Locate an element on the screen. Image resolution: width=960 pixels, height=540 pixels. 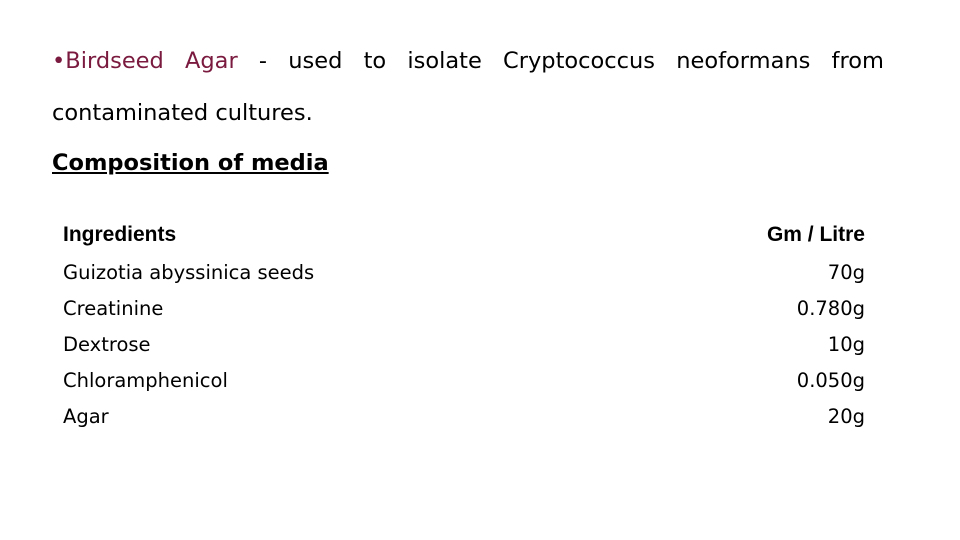
ingredient-amount: 10g is located at coordinates (846, 344).